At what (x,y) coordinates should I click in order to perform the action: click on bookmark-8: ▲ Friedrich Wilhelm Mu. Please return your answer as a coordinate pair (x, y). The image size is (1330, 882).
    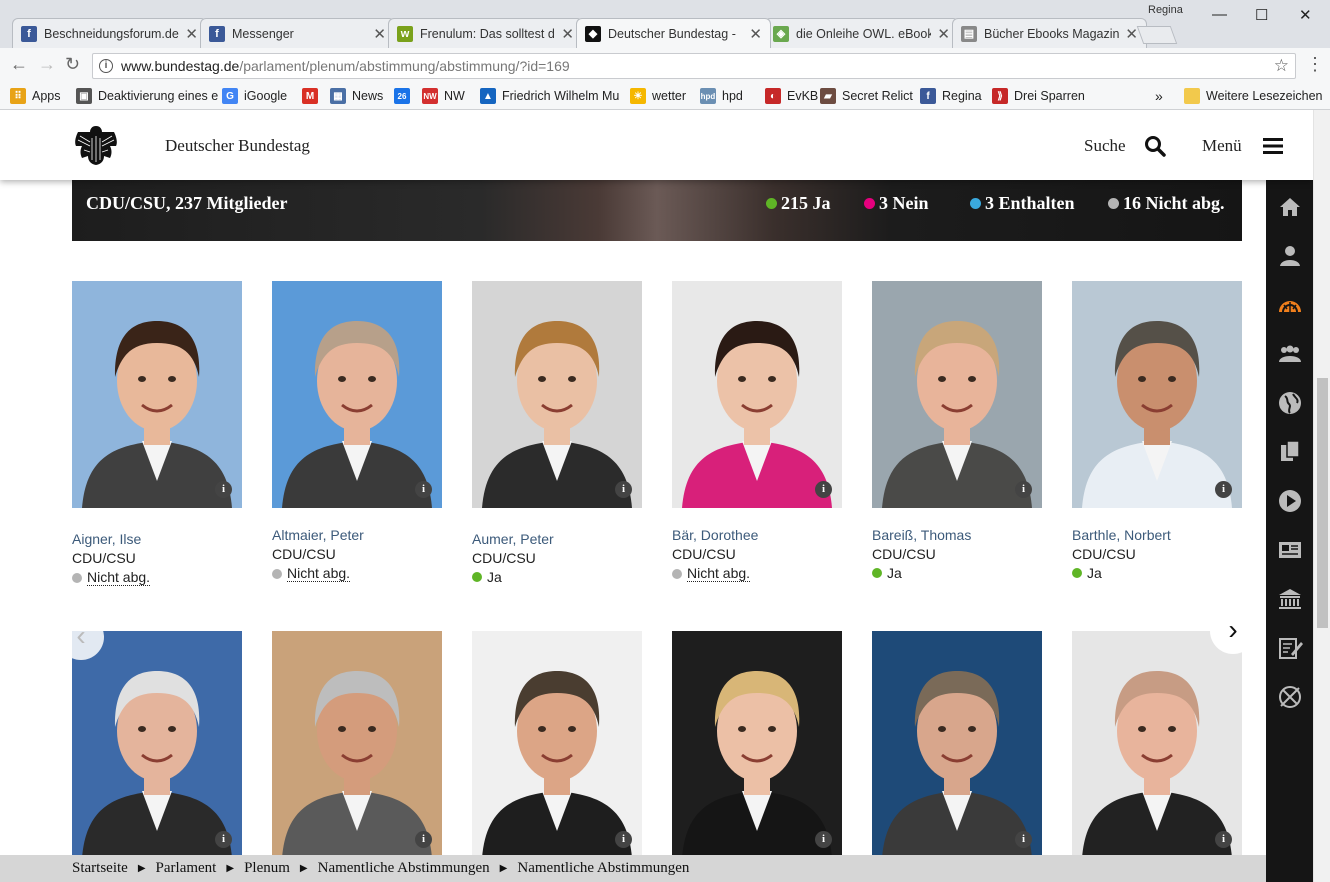
    Looking at the image, I should click on (549, 96).